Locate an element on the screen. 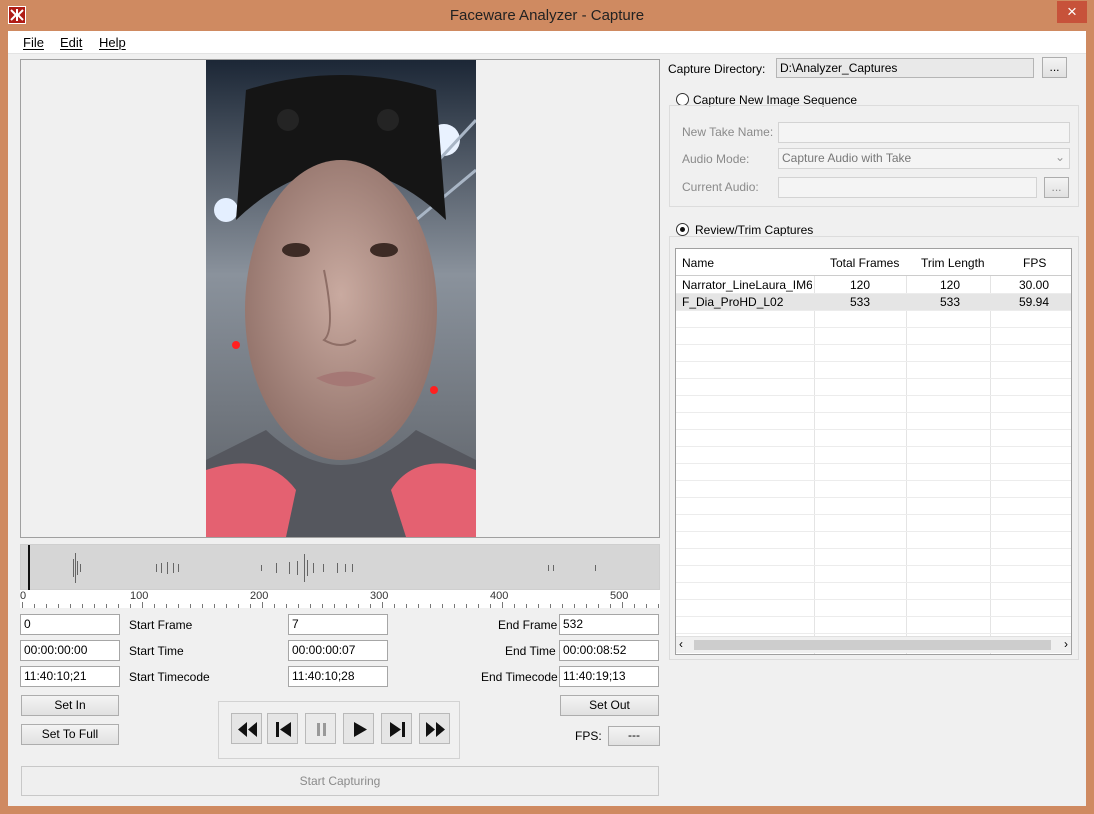 This screenshot has width=1094, height=814. audio-waveform is located at coordinates (340, 575).